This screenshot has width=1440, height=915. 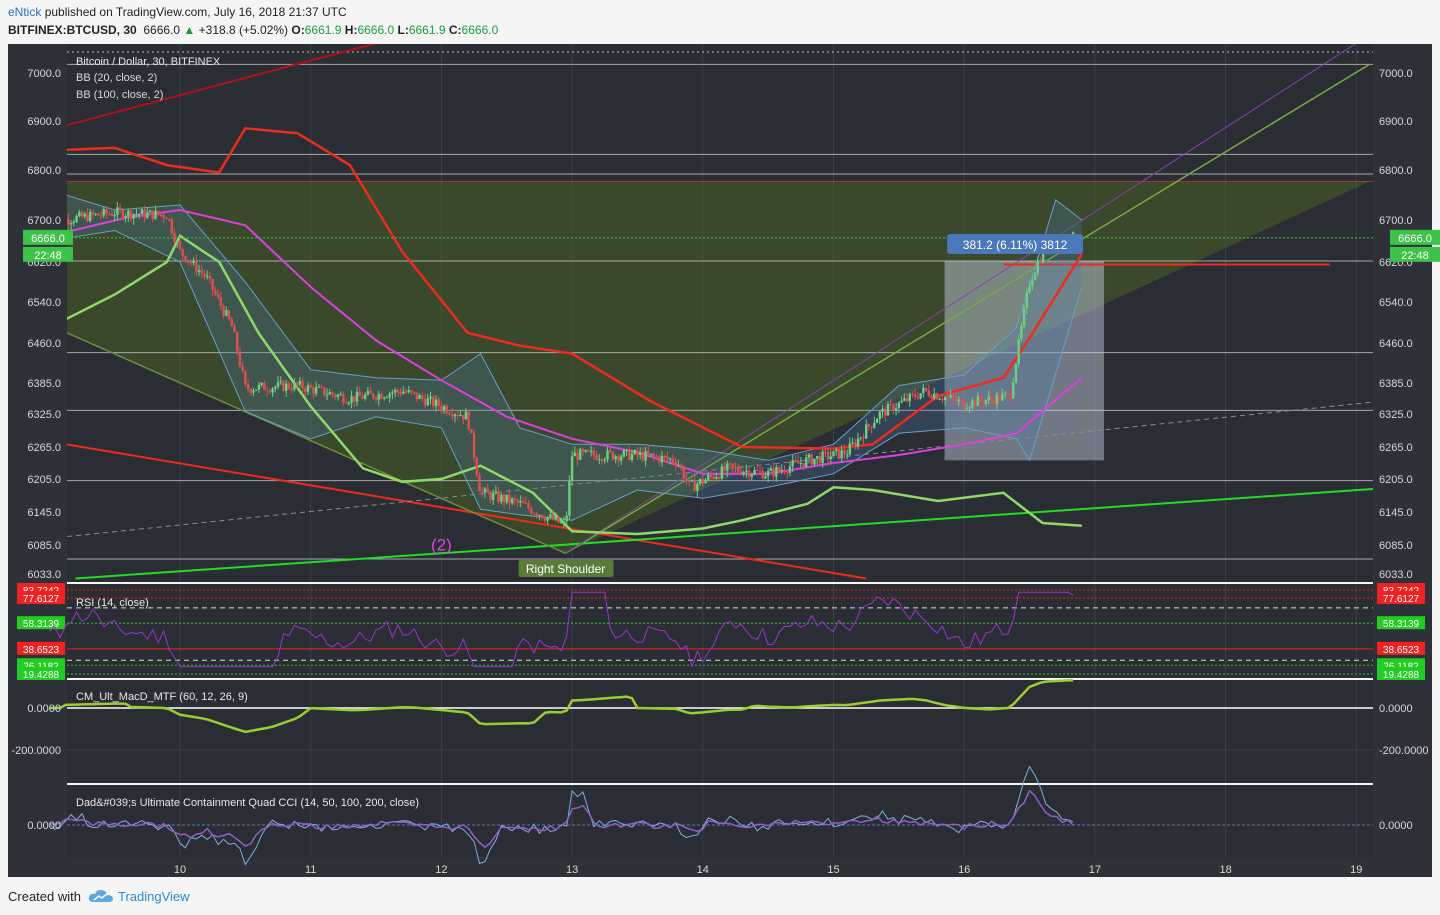 What do you see at coordinates (720, 867) in the screenshot?
I see `time-axis-background` at bounding box center [720, 867].